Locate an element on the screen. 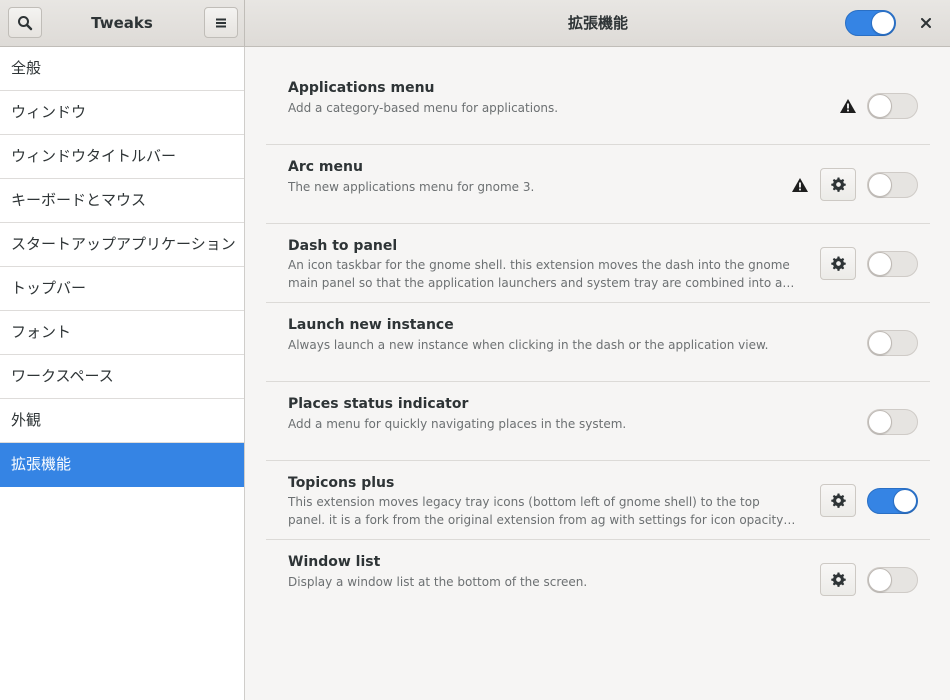 The height and width of the screenshot is (700, 950). extension-name: Launch new instance is located at coordinates (371, 325).